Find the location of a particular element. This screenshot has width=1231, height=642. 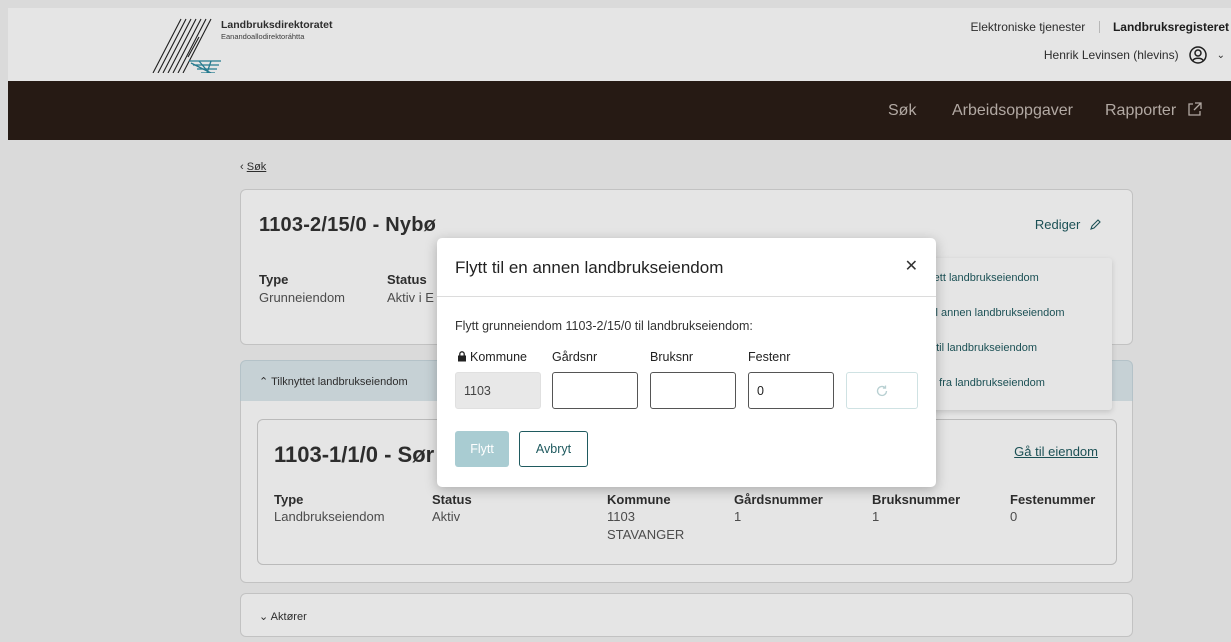

use-label: Bruksnr is located at coordinates (672, 357).